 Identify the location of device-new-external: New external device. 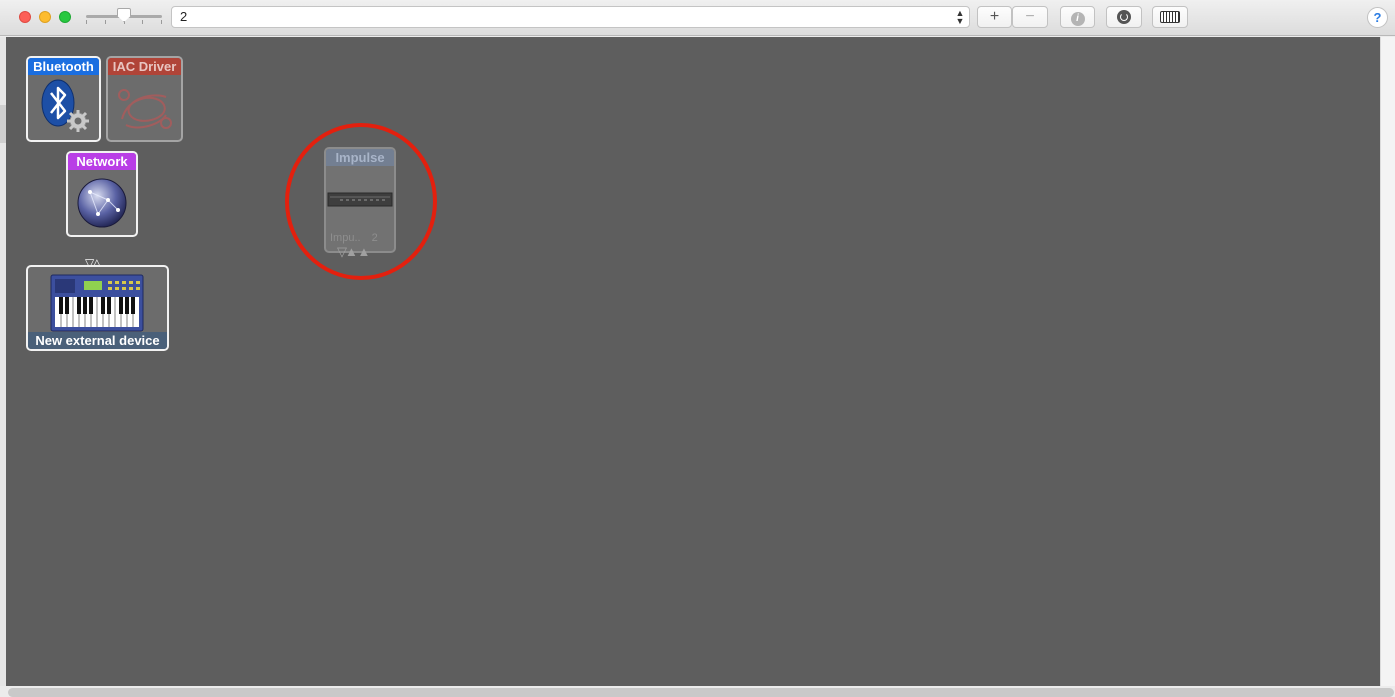
(97, 308).